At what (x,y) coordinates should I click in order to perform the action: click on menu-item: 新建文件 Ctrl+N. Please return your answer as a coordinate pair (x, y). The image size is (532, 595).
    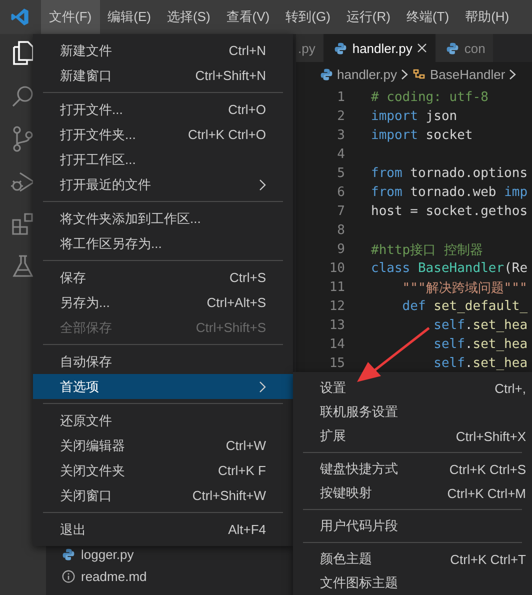
    Looking at the image, I should click on (163, 50).